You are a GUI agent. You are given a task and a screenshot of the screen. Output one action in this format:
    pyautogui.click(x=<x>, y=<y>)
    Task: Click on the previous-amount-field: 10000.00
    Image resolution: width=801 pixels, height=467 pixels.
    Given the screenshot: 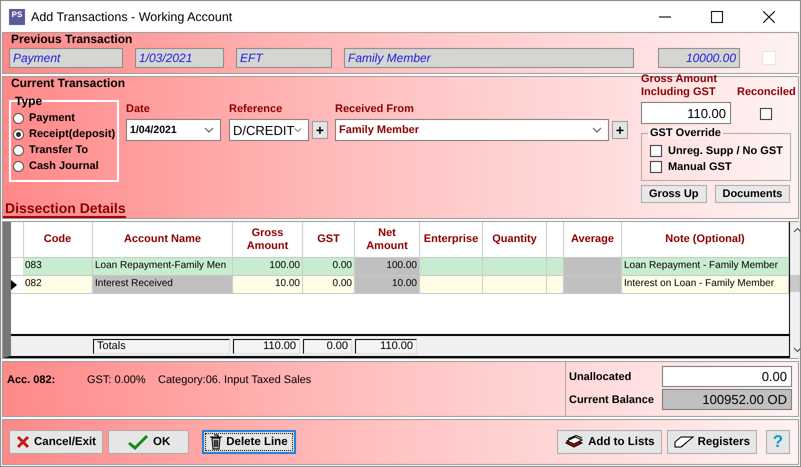 What is the action you would take?
    pyautogui.click(x=699, y=58)
    